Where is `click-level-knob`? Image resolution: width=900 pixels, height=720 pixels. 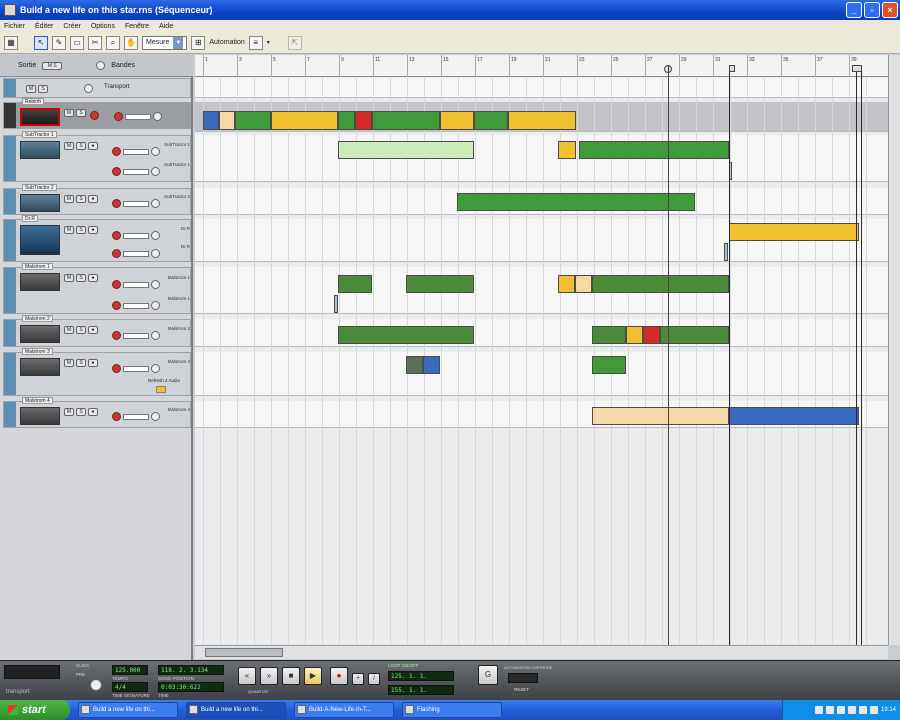
click-level-knob is located at coordinates (96, 685).